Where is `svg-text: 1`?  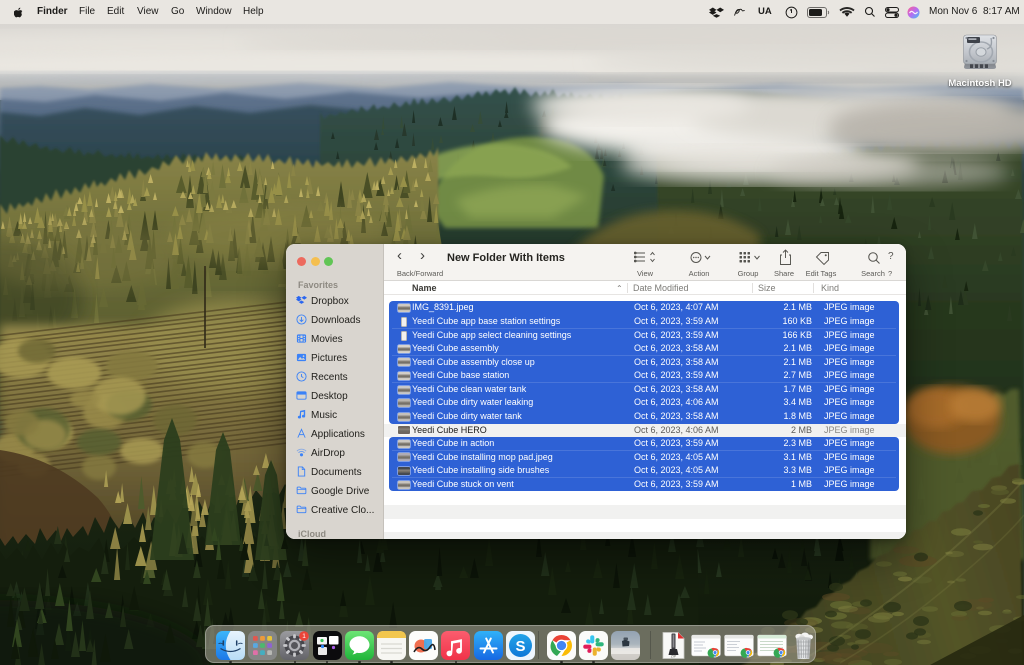
svg-text: 1 is located at coordinates (305, 636).